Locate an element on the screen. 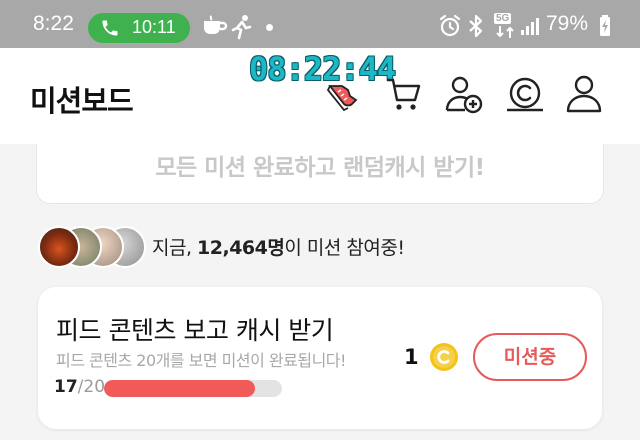 The width and height of the screenshot is (640, 440). coin-icon is located at coordinates (444, 357).